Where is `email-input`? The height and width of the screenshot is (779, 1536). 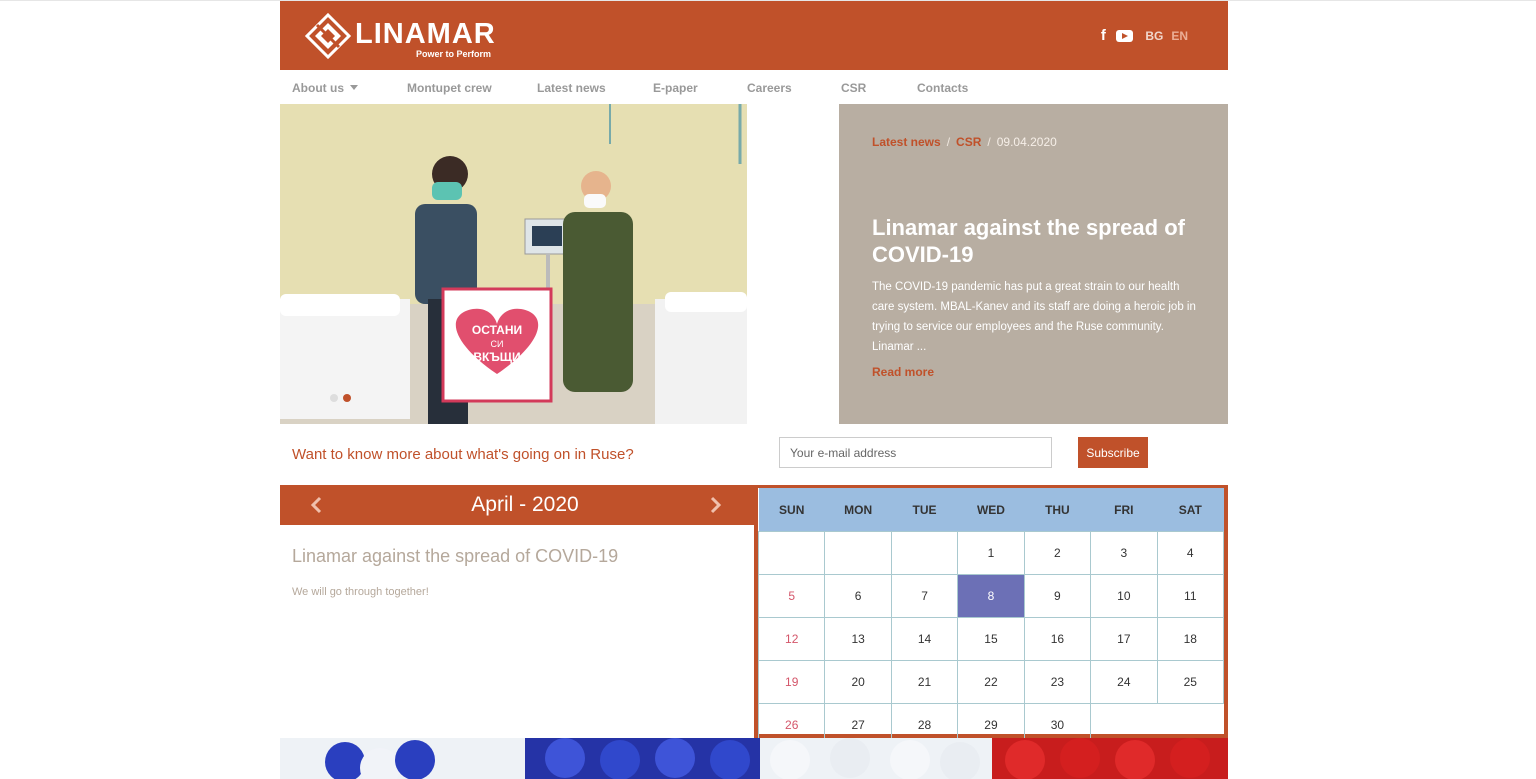
email-input is located at coordinates (915, 452).